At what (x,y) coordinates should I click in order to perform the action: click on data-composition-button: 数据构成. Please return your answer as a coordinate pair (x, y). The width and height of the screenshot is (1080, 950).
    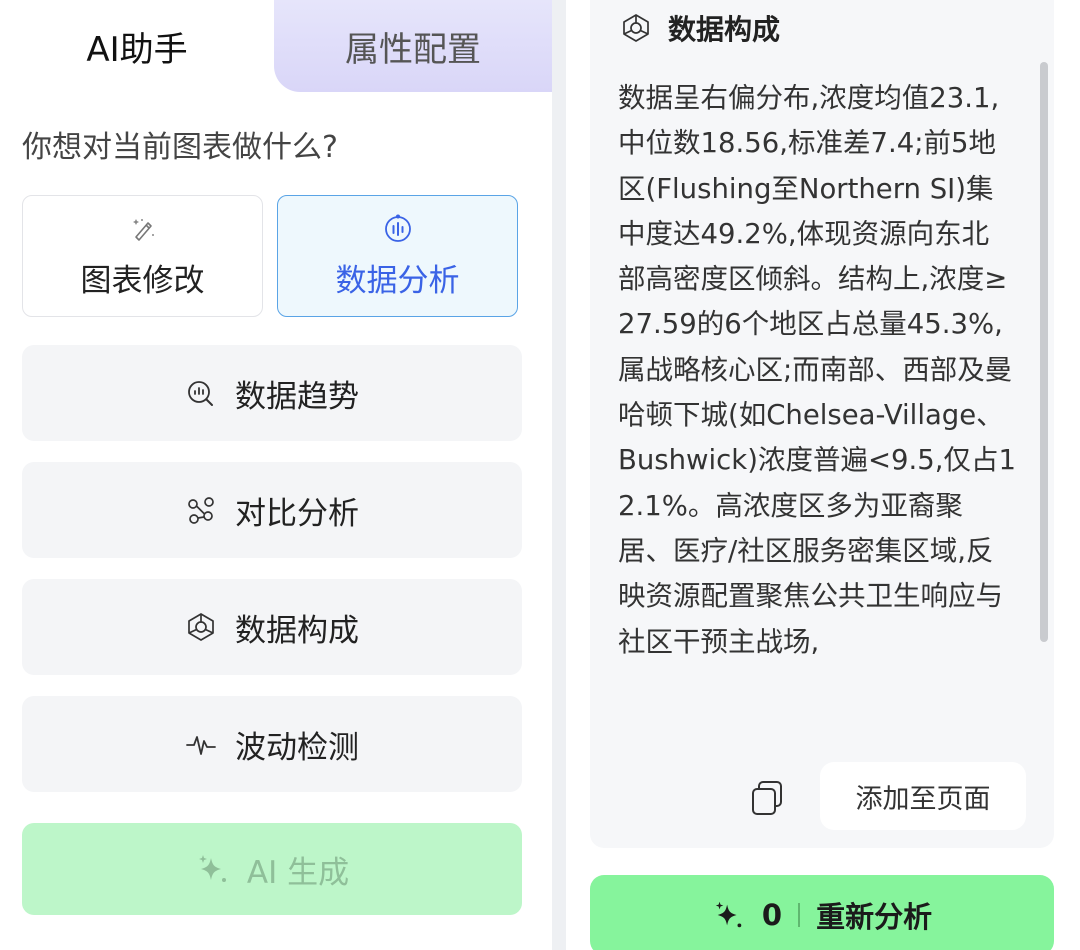
    Looking at the image, I should click on (272, 627).